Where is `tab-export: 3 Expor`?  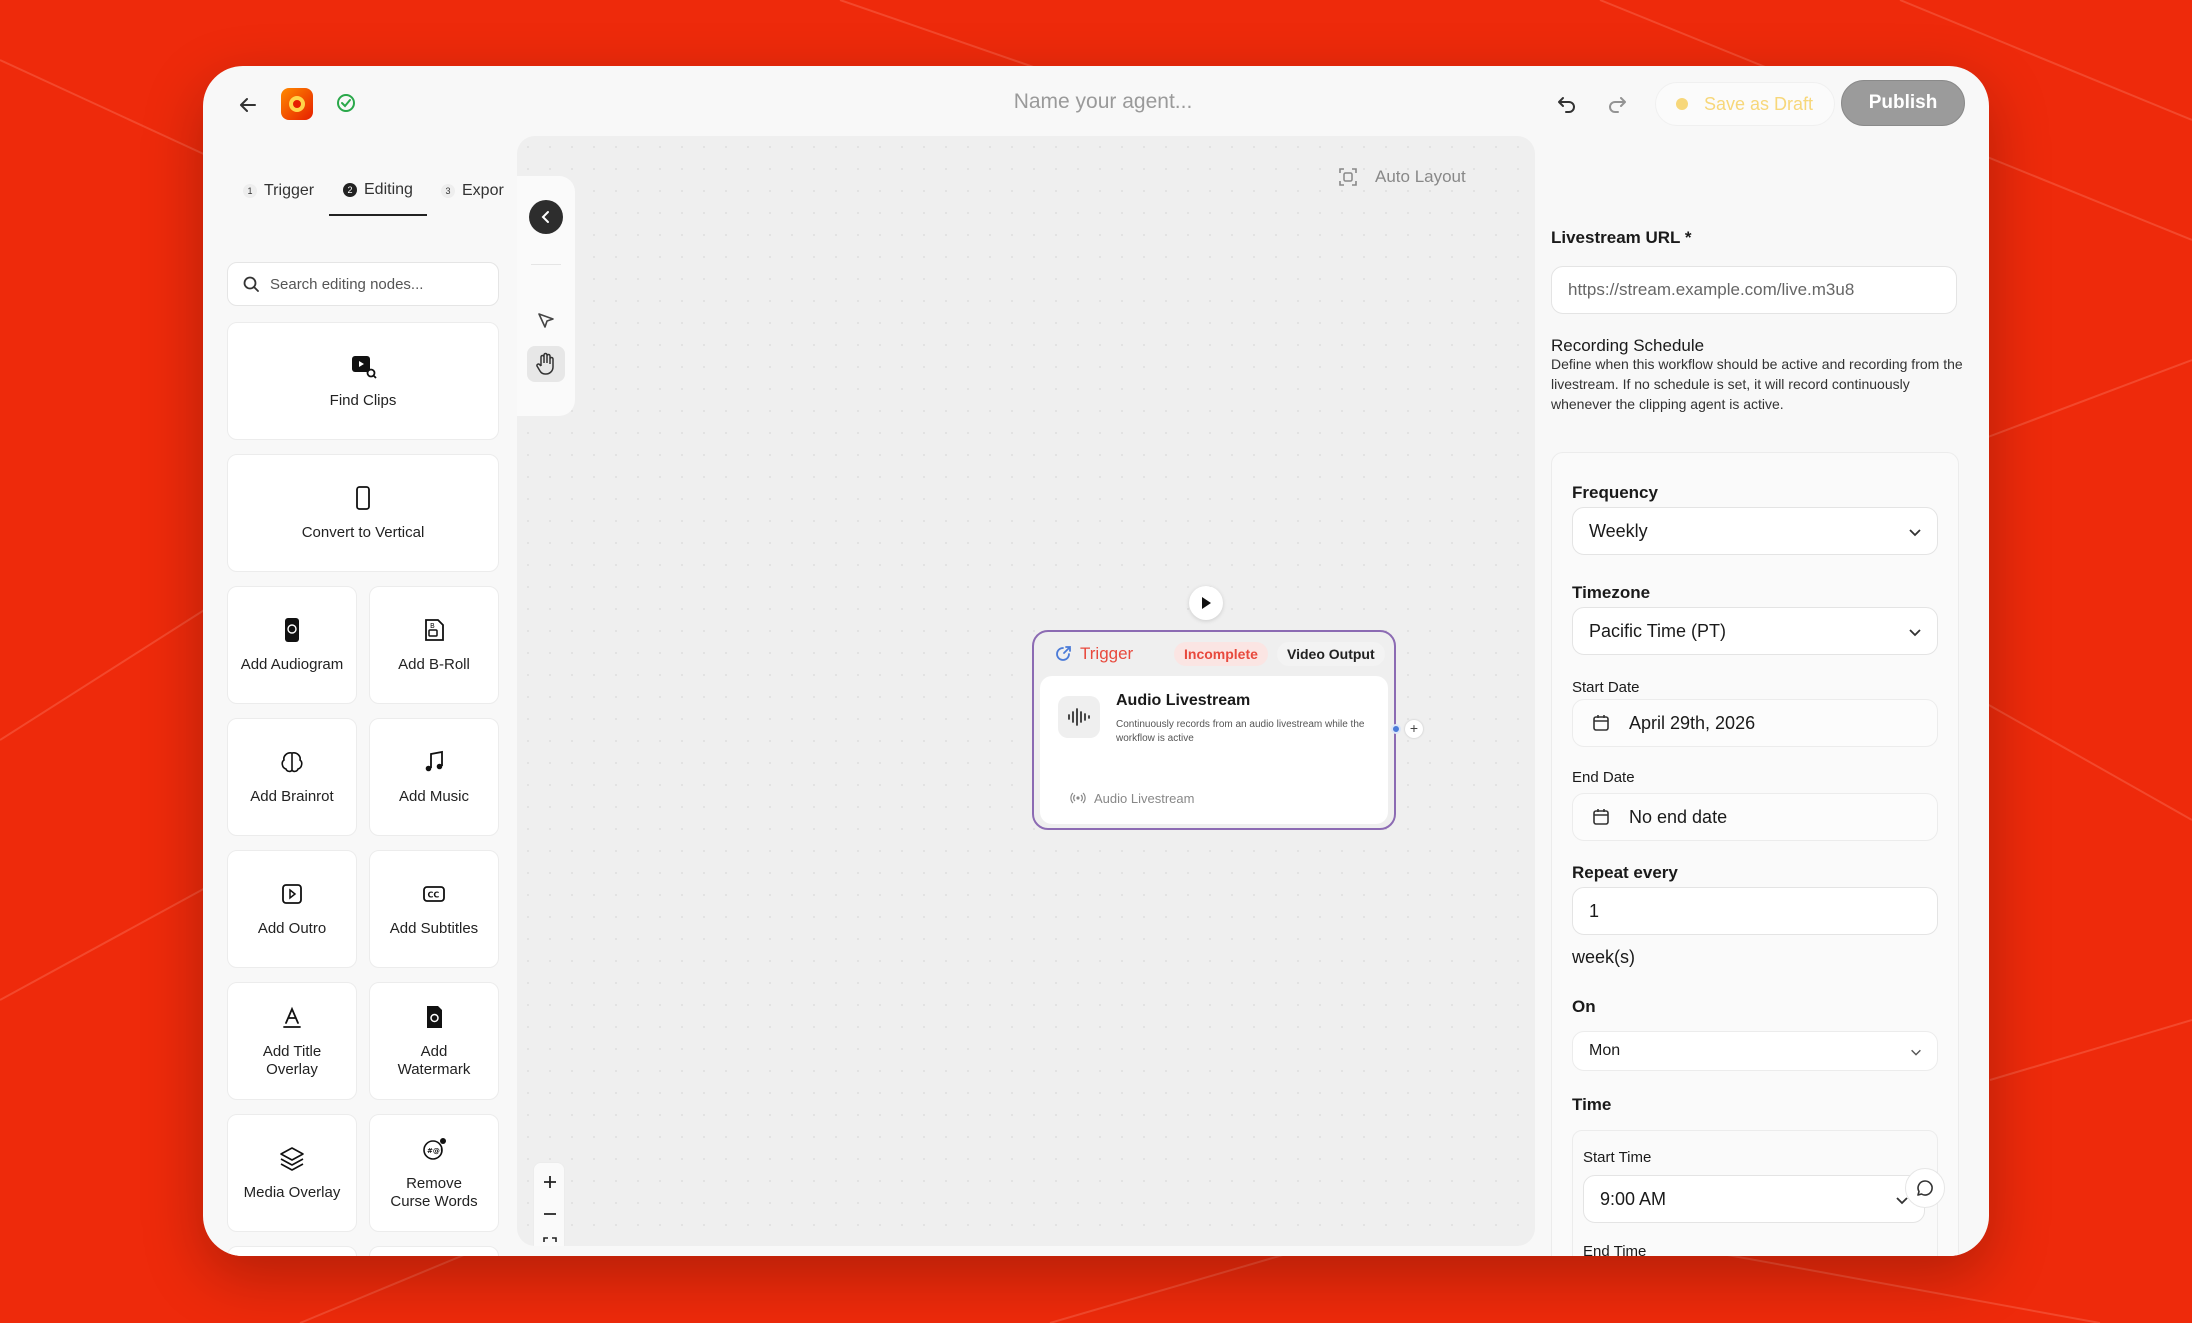
tab-export: 3 Expor is located at coordinates (472, 191).